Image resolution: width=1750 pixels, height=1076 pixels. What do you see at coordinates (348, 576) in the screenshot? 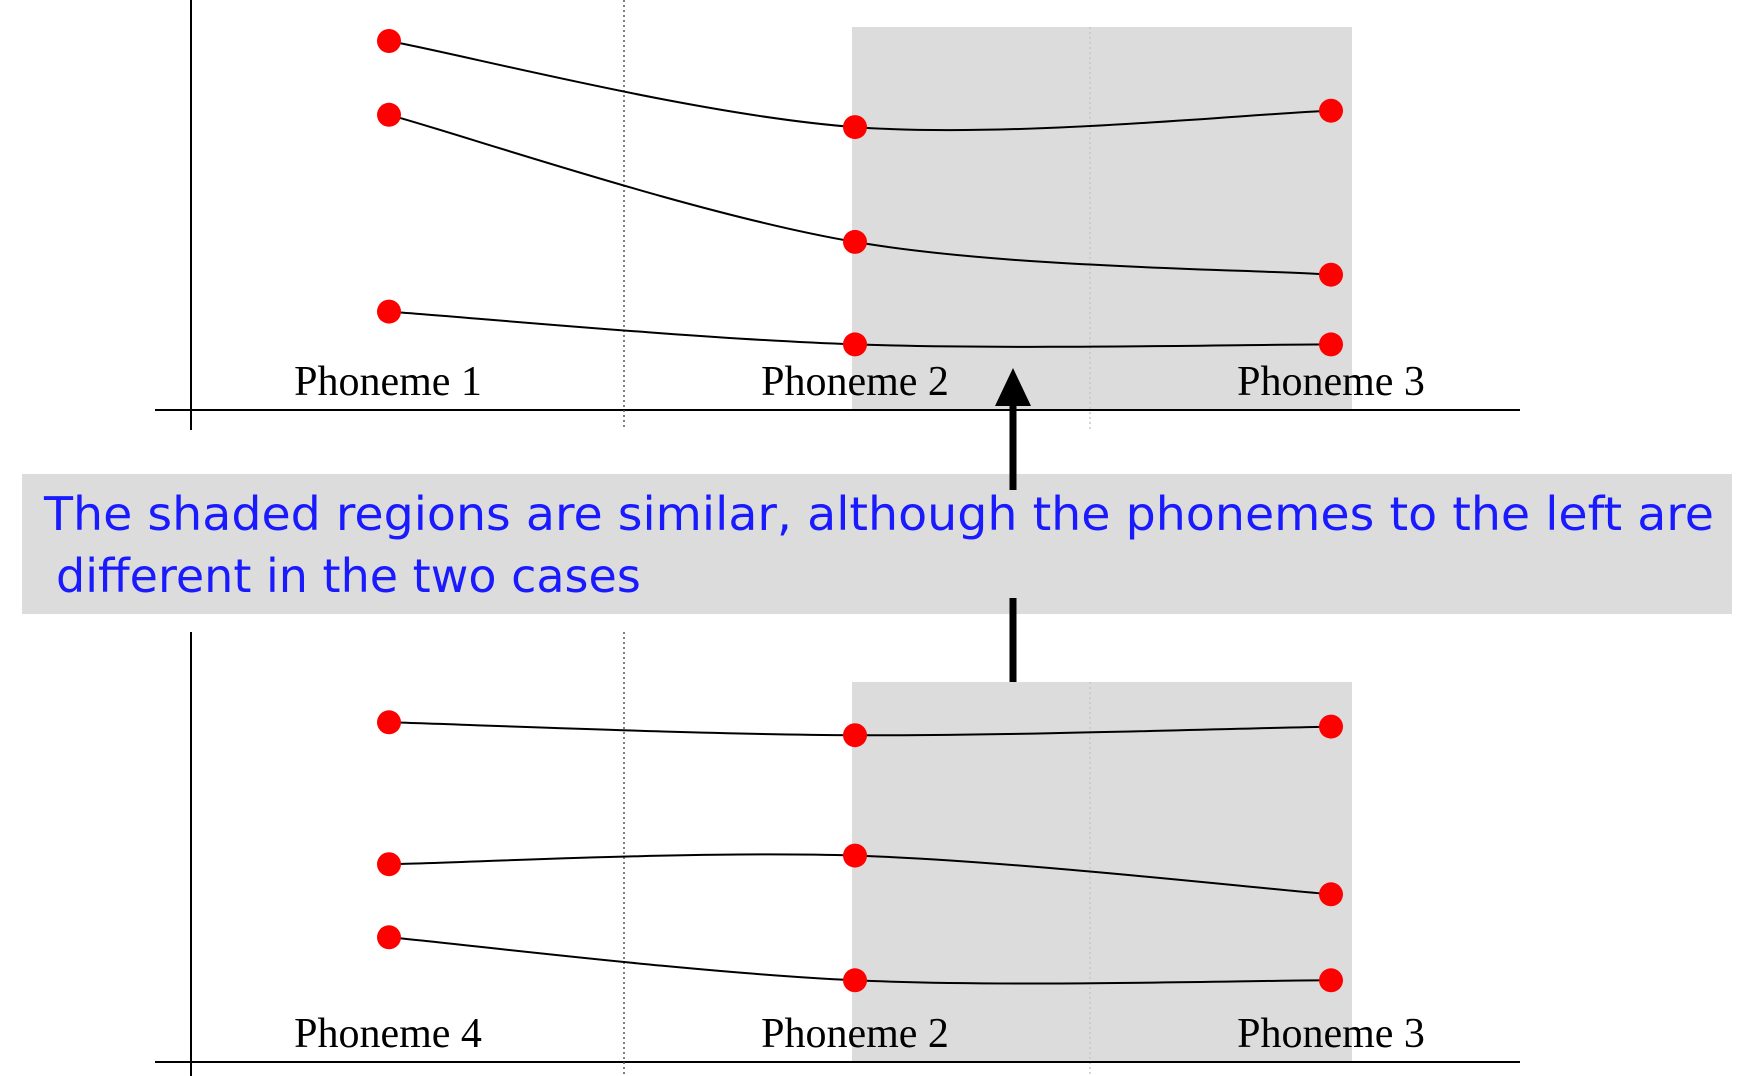
I see `caption-line-2: different in the two cases` at bounding box center [348, 576].